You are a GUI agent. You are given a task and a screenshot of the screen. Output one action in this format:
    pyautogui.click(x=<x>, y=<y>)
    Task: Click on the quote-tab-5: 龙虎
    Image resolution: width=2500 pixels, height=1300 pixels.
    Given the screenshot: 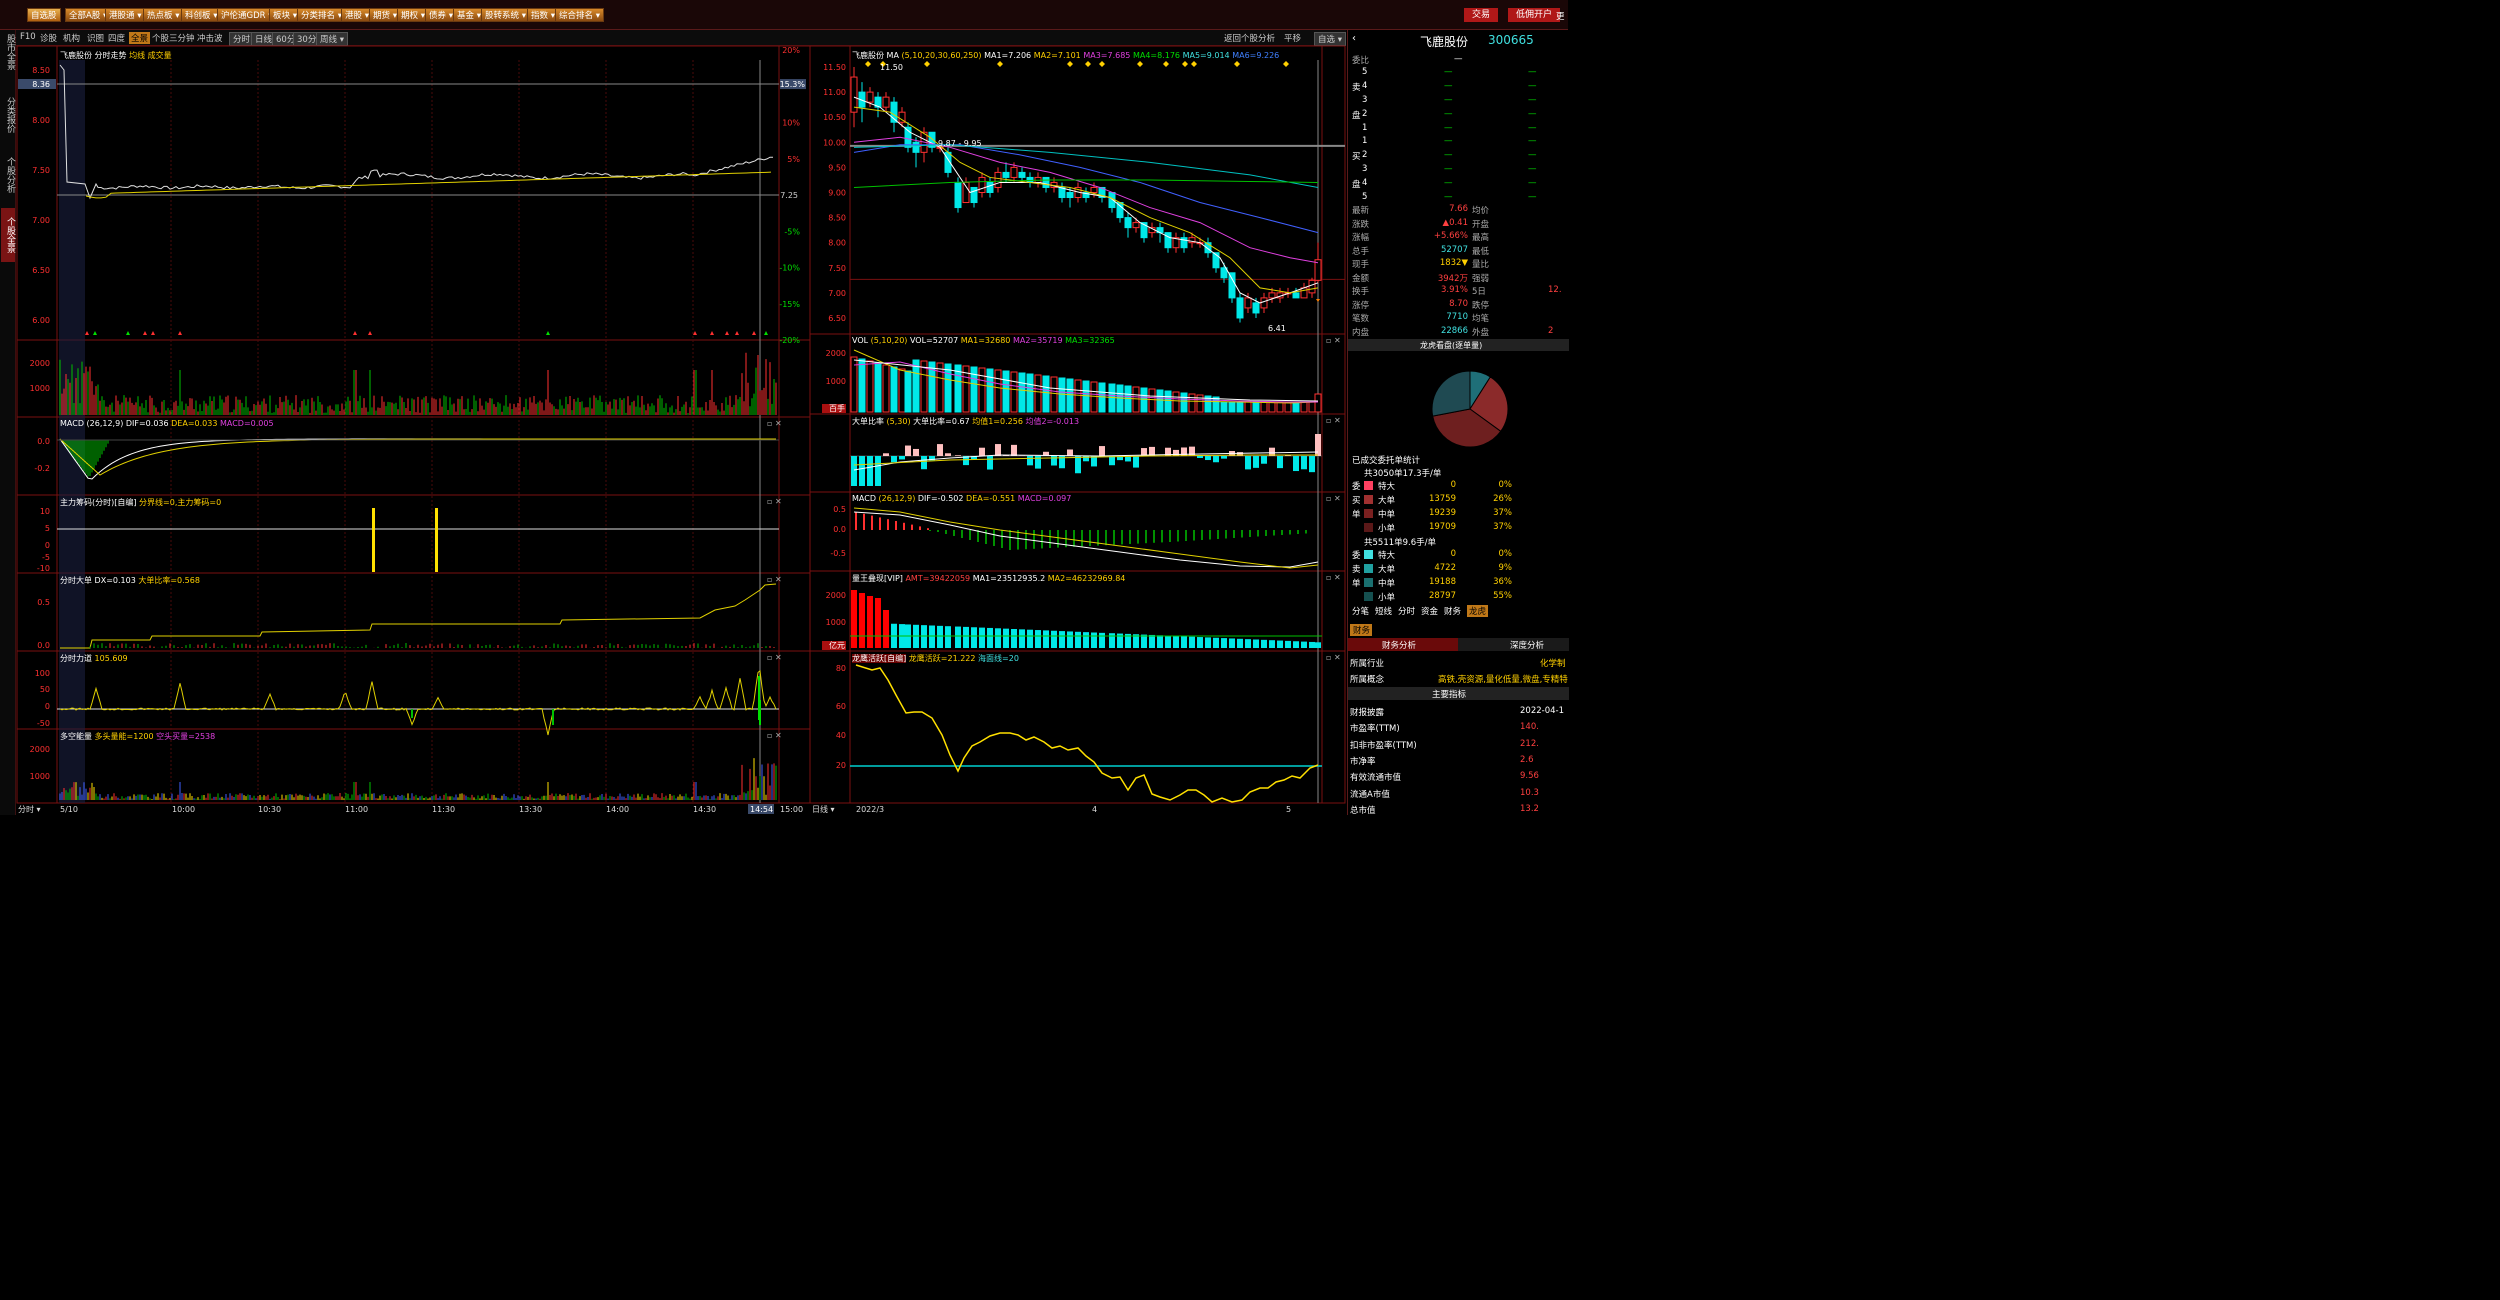 What is the action you would take?
    pyautogui.click(x=1478, y=611)
    